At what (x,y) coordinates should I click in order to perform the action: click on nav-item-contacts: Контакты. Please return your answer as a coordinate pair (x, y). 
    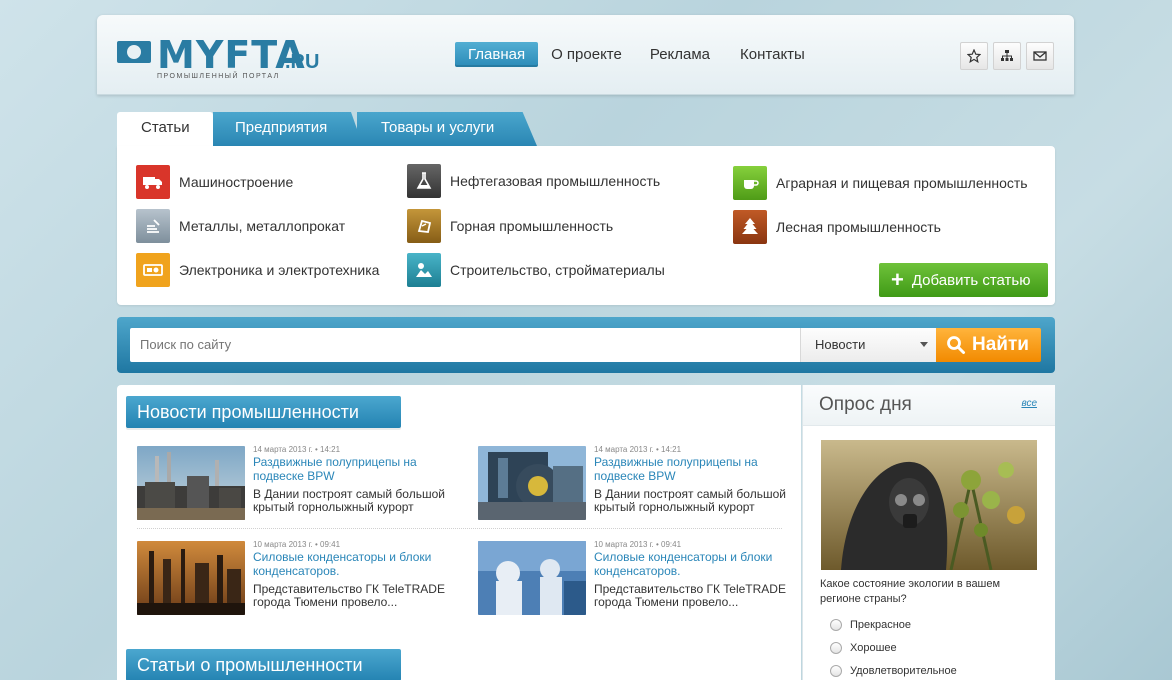
    Looking at the image, I should click on (772, 54).